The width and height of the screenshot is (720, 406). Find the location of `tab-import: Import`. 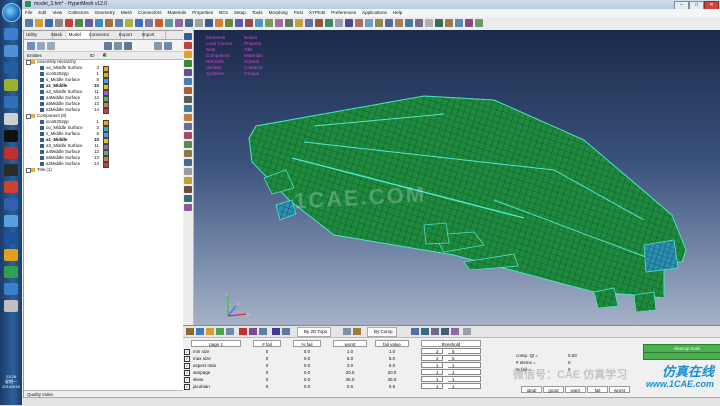

tab-import: Import is located at coordinates (153, 35).